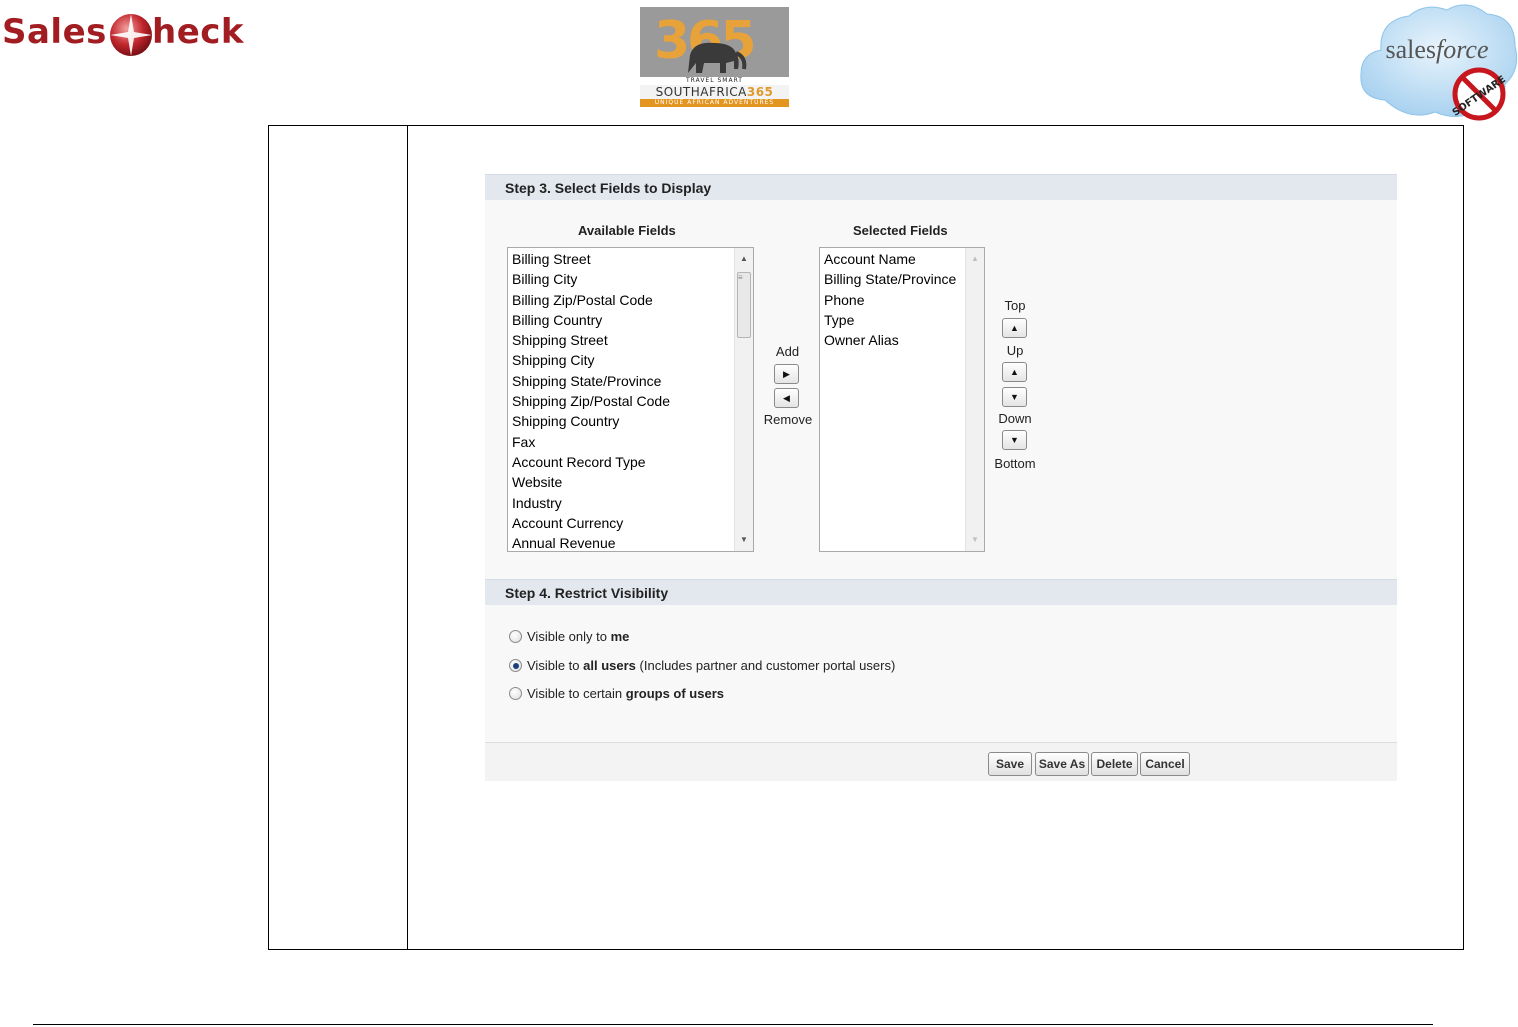 This screenshot has width=1518, height=1027. I want to click on option-text-bold: all users, so click(609, 665).